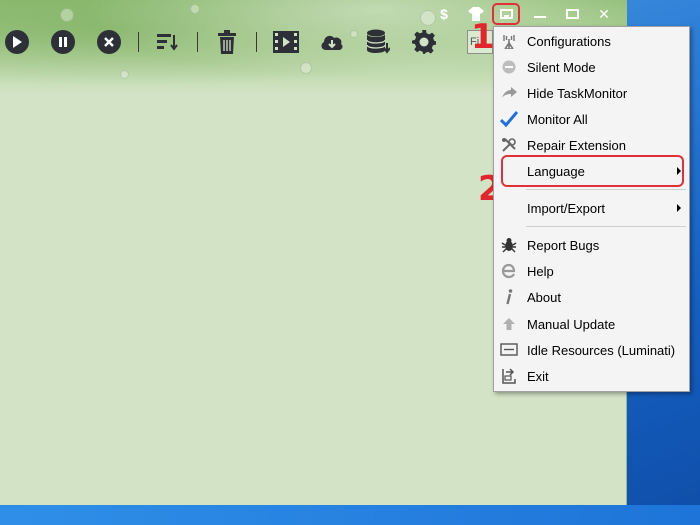  I want to click on dollar-icon: $, so click(444, 14).